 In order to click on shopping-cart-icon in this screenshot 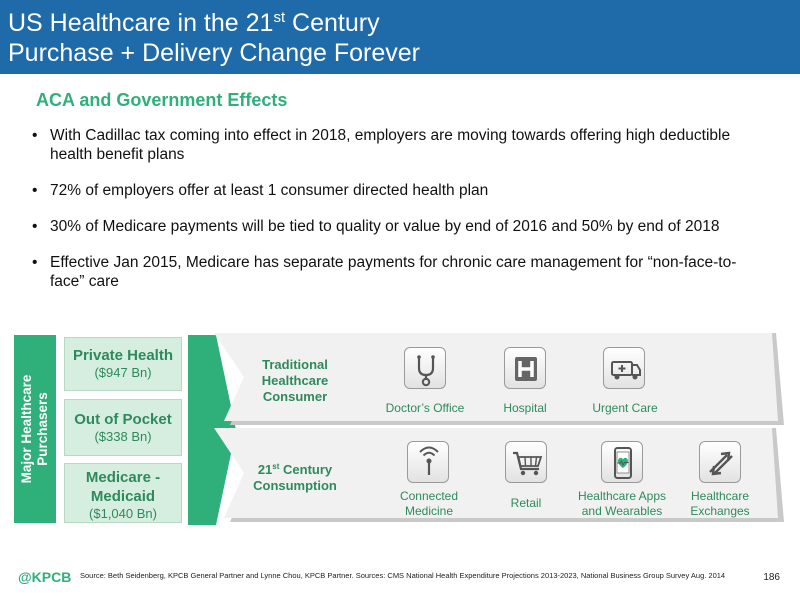, I will do `click(526, 462)`.